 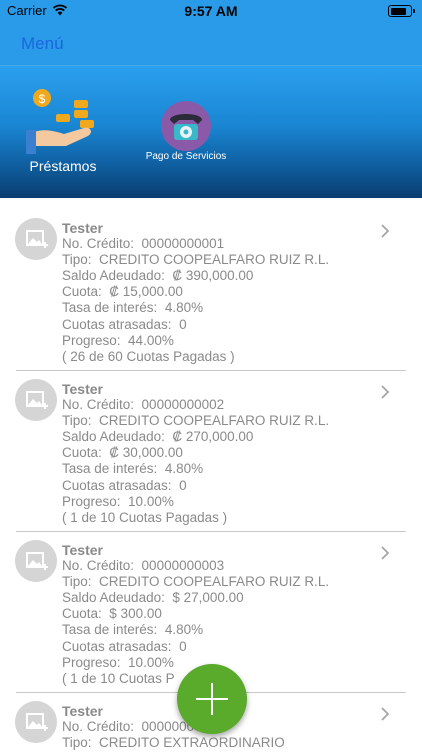 What do you see at coordinates (158, 437) in the screenshot?
I see `balance-row: Saldo Adeudado: ₡ 270,000.00` at bounding box center [158, 437].